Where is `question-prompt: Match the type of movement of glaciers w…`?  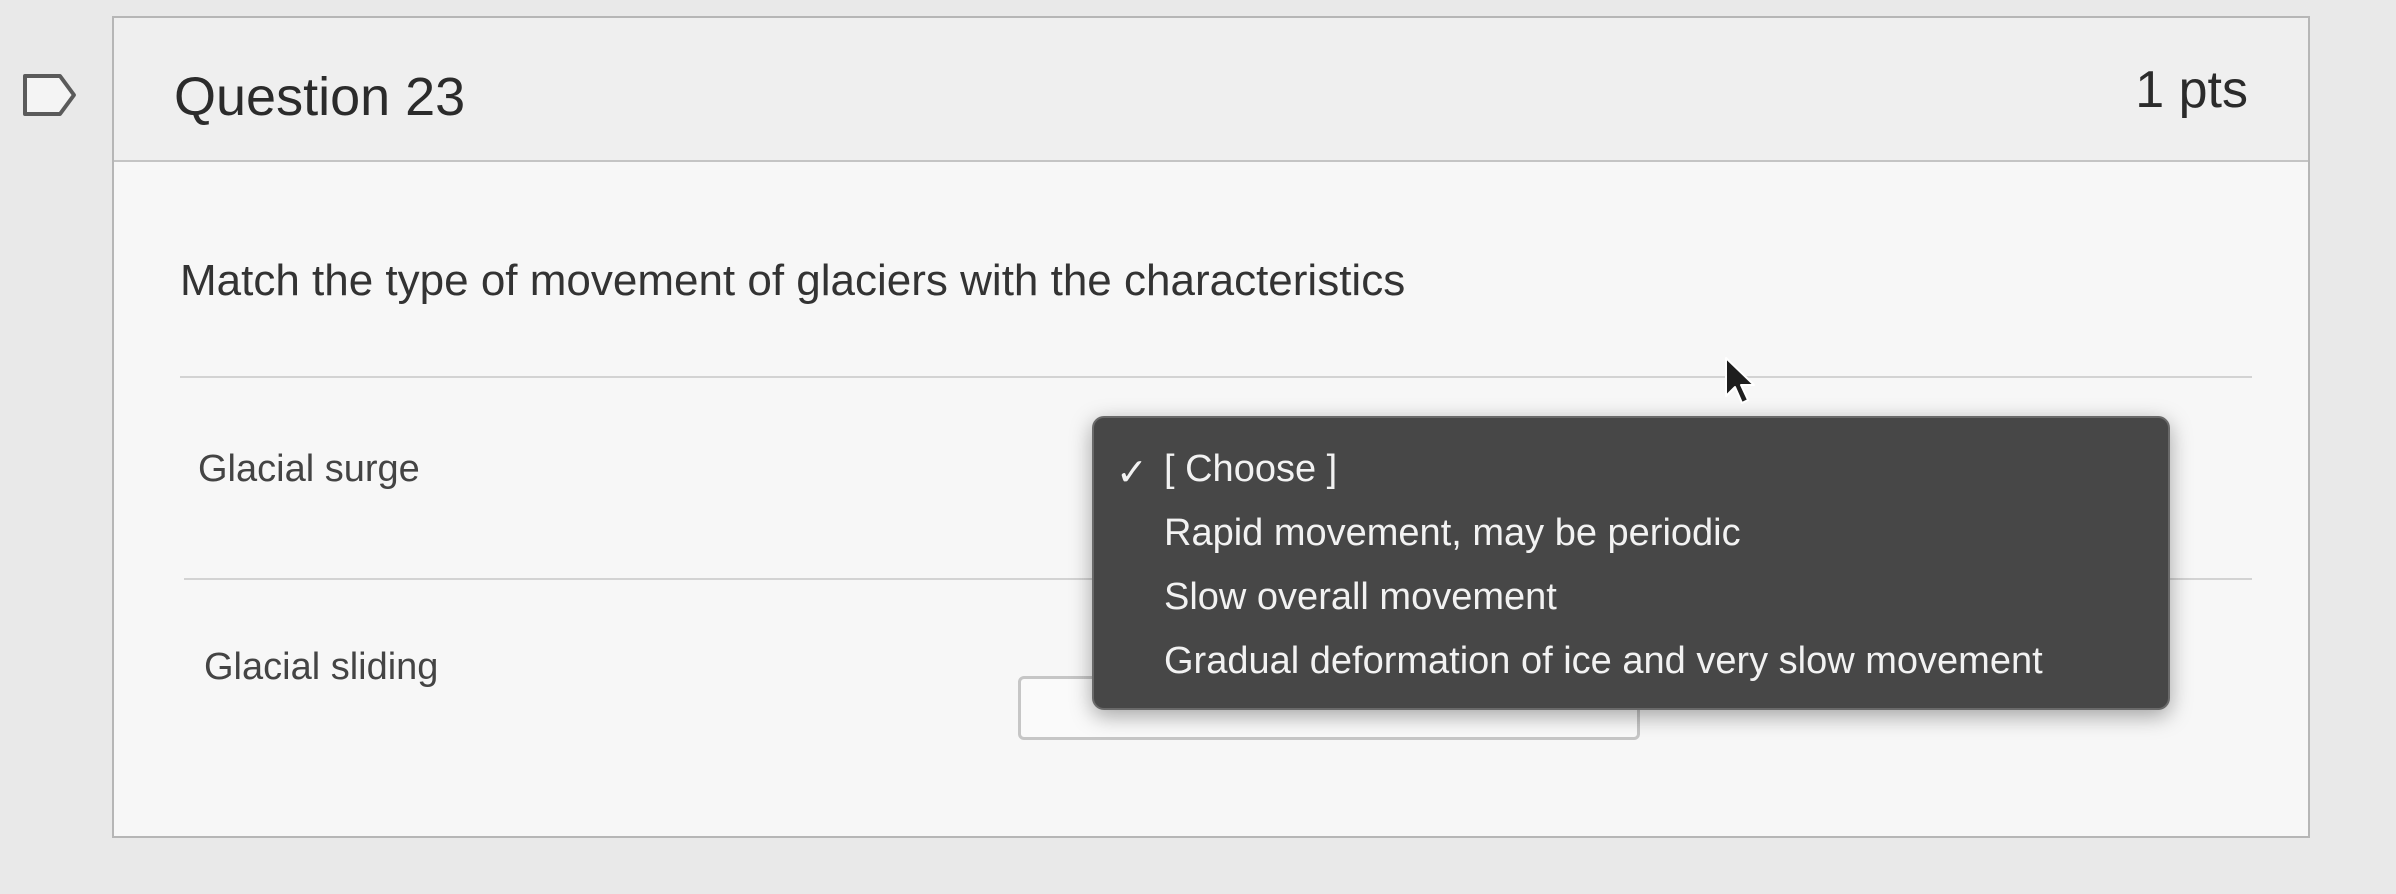
question-prompt: Match the type of movement of glaciers w… is located at coordinates (793, 280).